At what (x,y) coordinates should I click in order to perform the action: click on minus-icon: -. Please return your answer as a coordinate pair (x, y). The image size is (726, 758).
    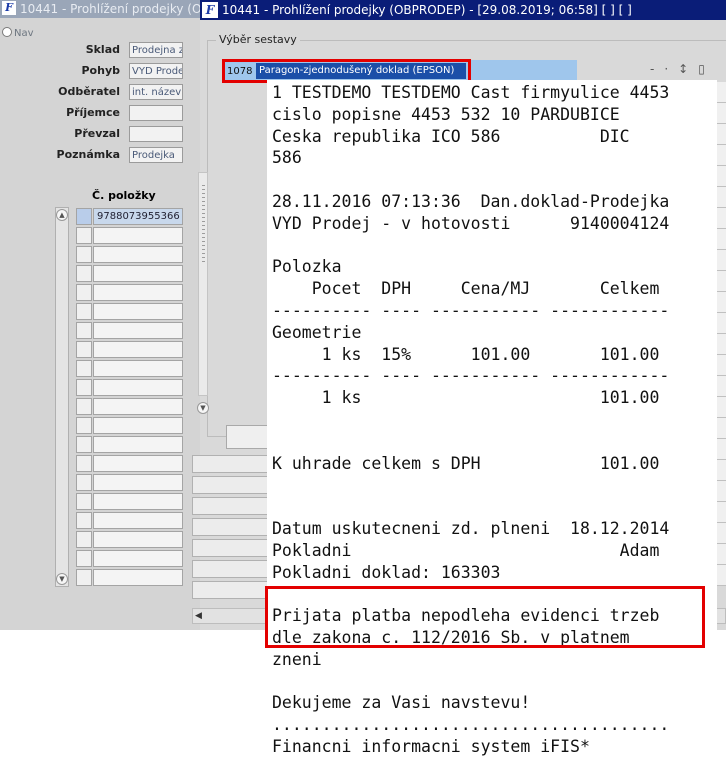
    Looking at the image, I should click on (657, 69).